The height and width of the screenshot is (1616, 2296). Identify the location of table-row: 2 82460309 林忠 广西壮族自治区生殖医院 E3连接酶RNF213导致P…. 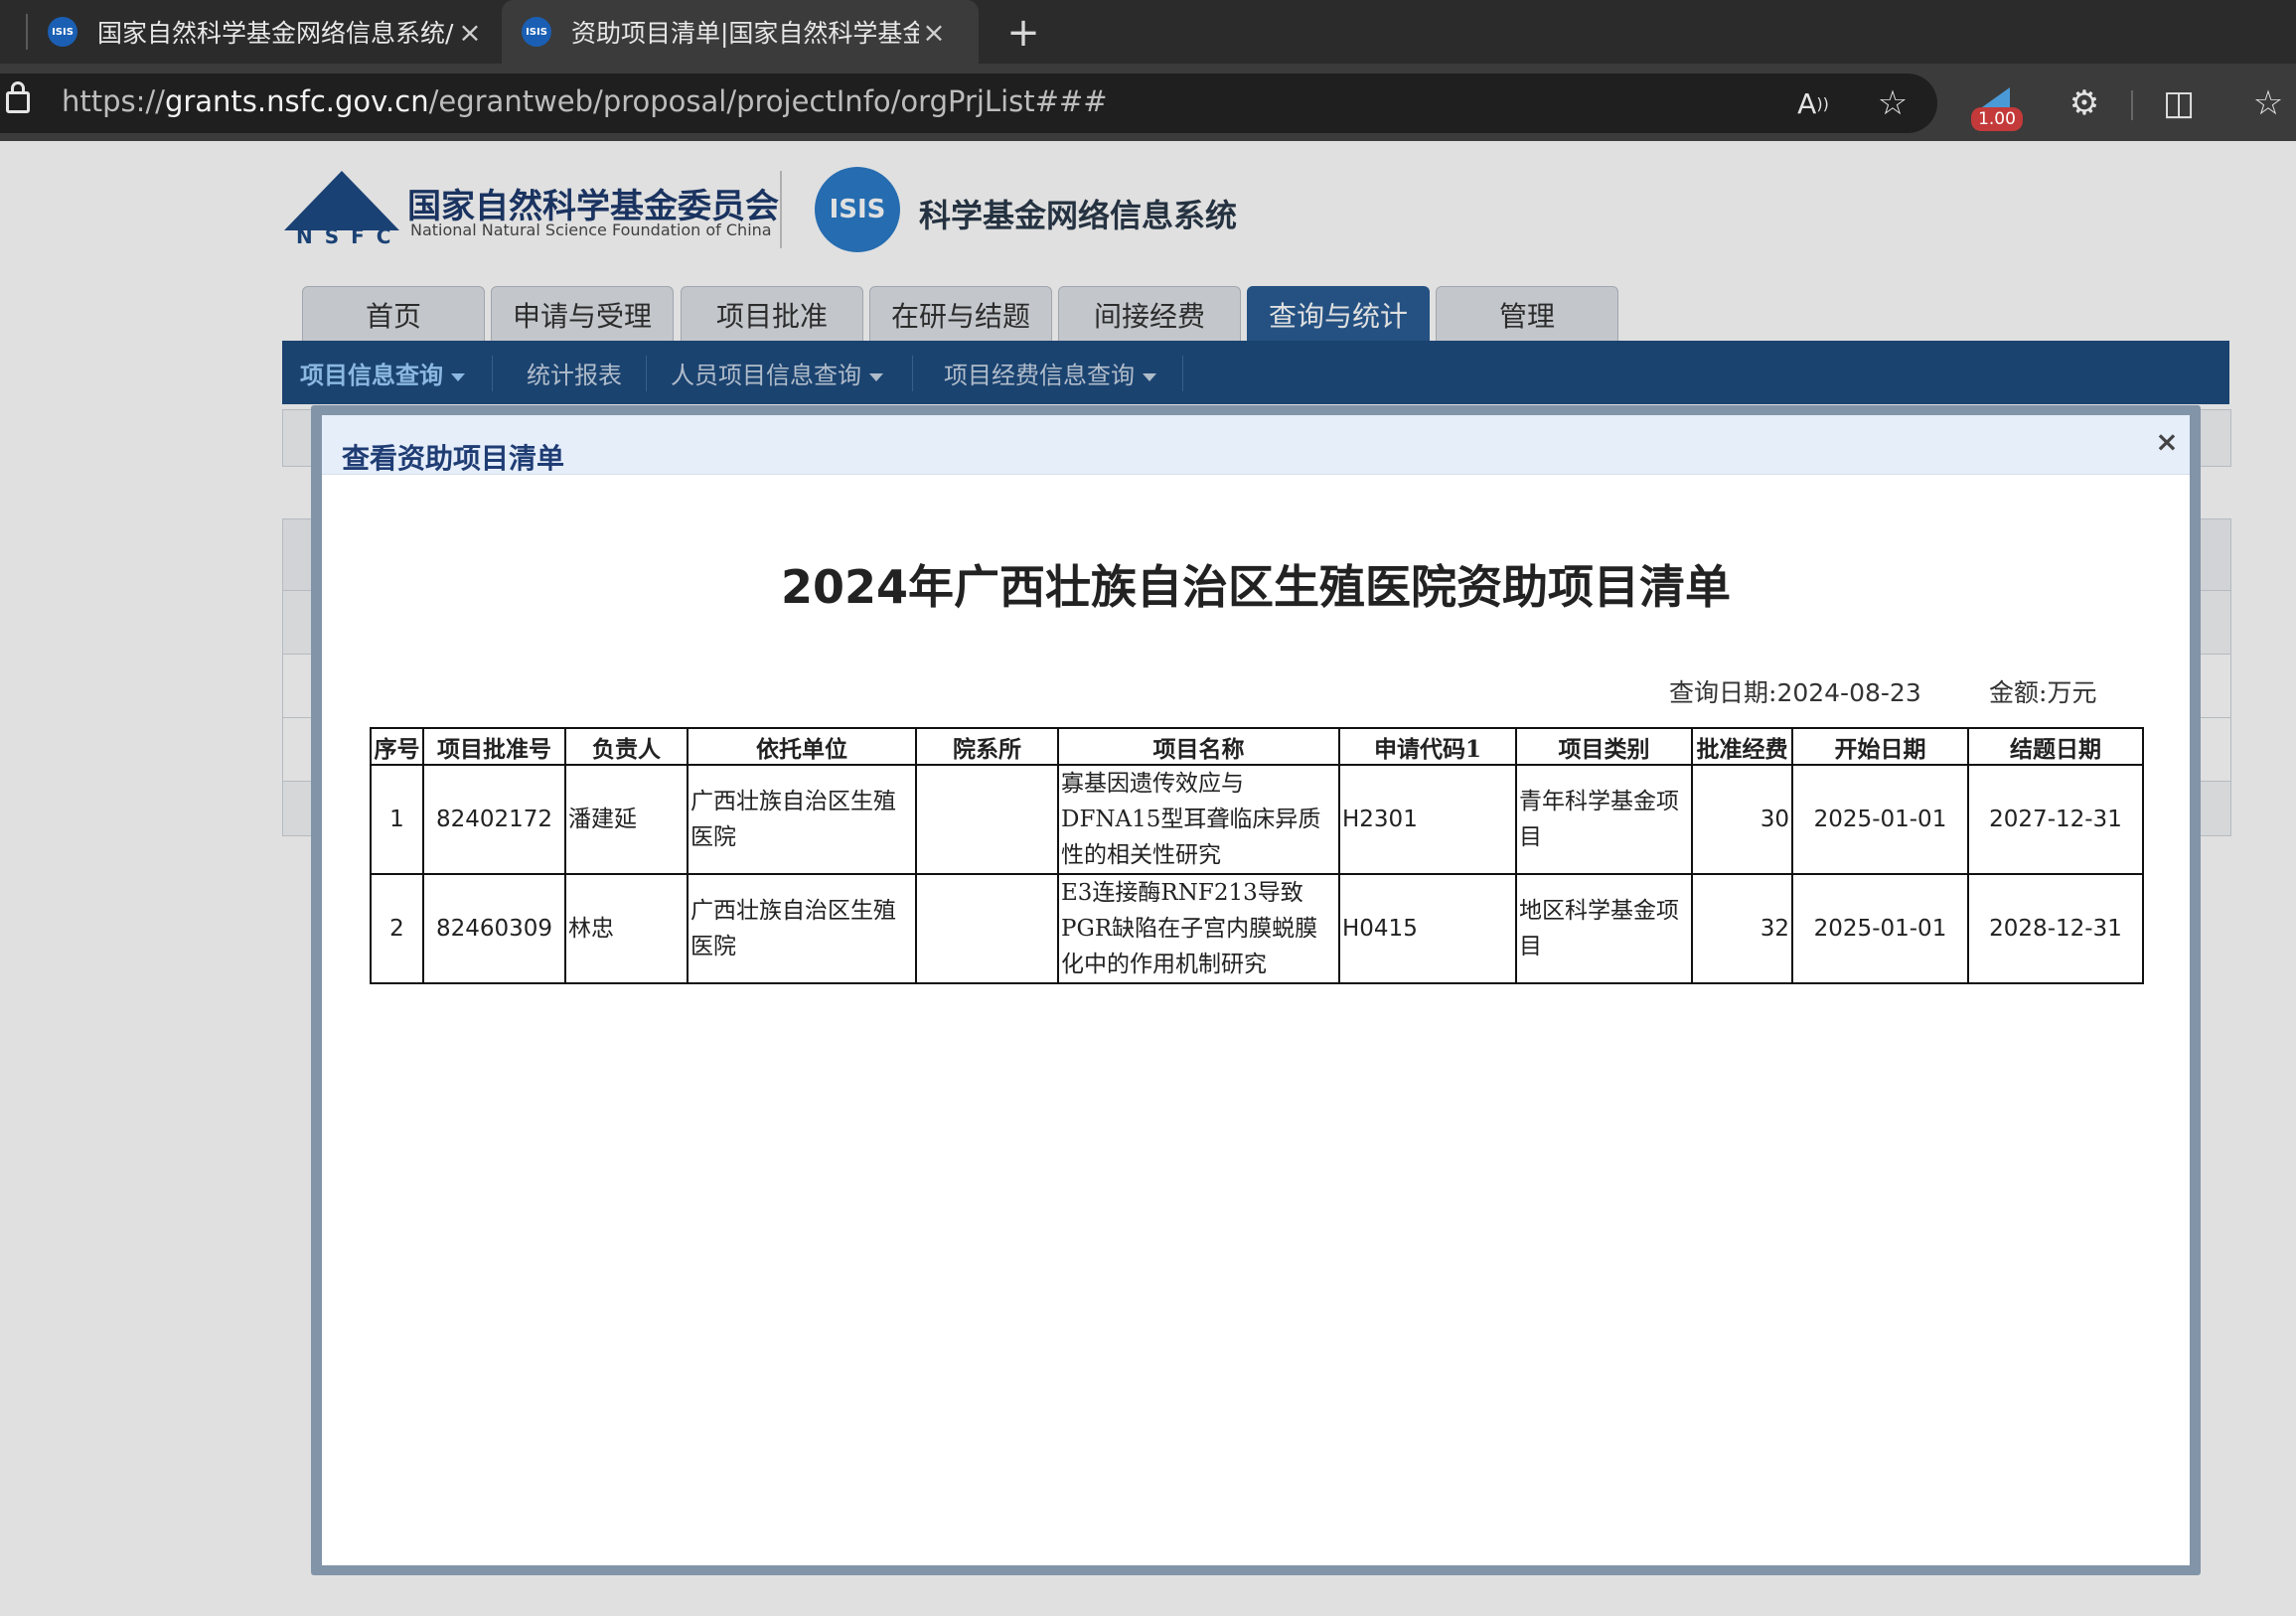
(1257, 929).